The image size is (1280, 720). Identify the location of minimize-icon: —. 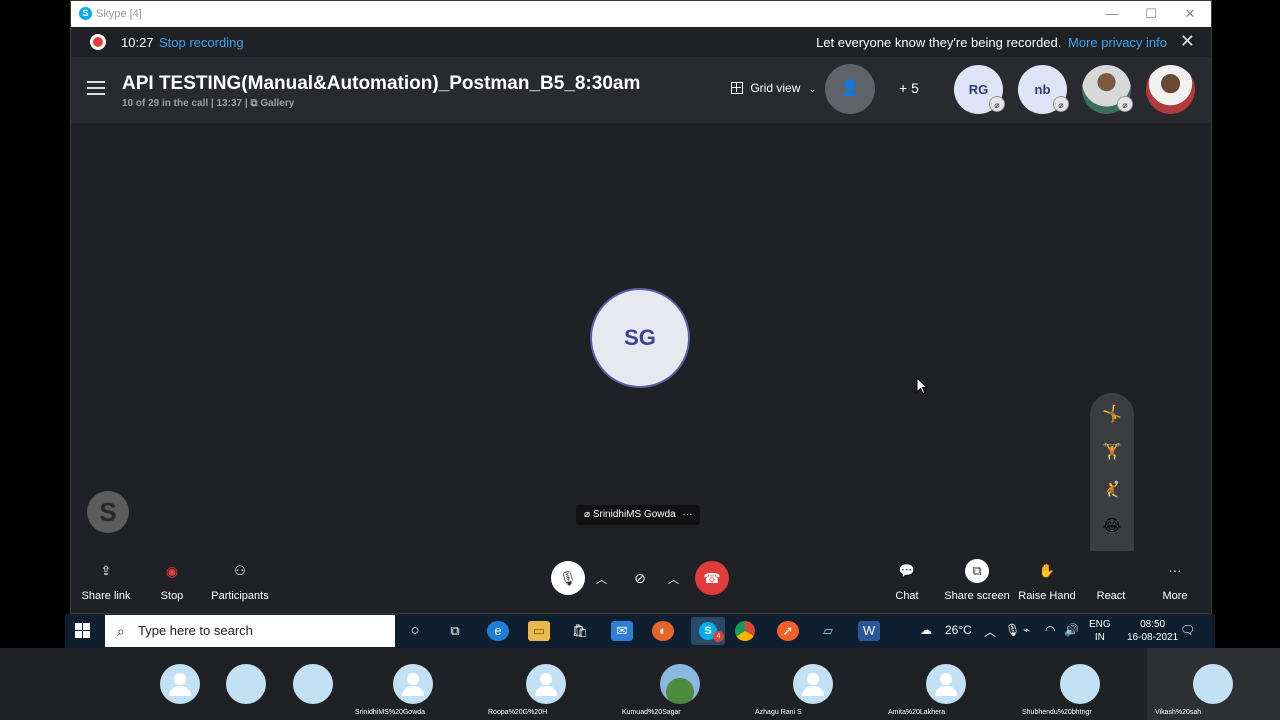
(1112, 14).